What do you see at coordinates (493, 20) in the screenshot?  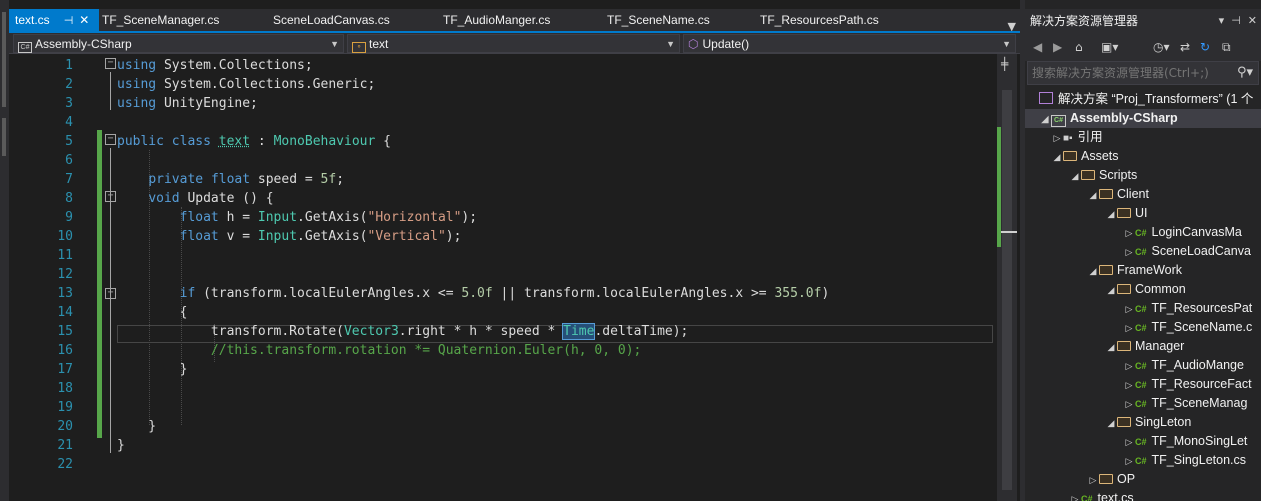 I see `tab-tf-audiomanger: TF_AudioManger.cs` at bounding box center [493, 20].